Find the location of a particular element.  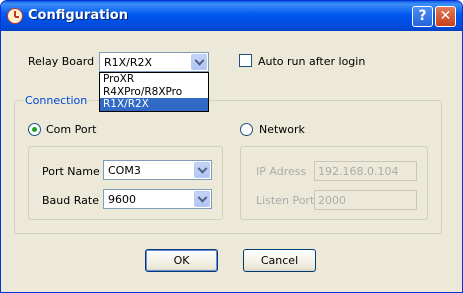

close-button: ✕ is located at coordinates (445, 16).